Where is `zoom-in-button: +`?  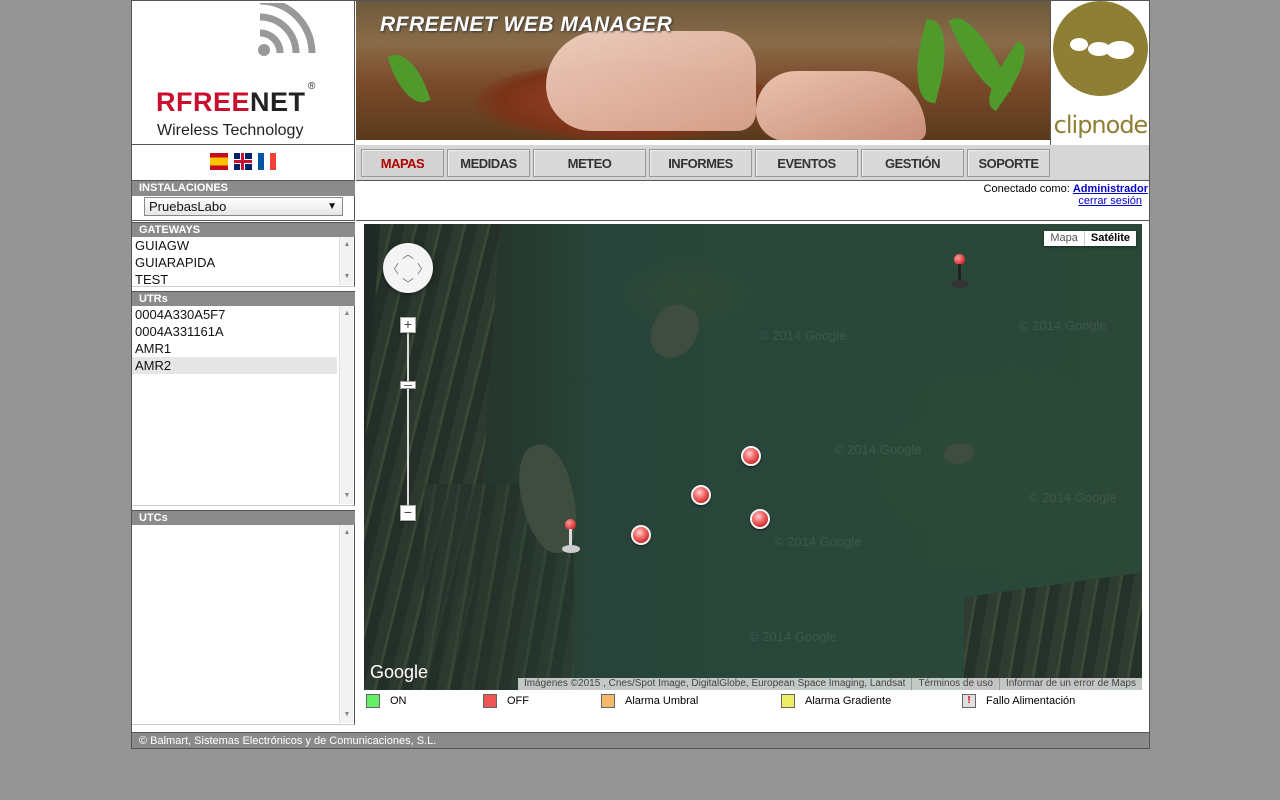 zoom-in-button: + is located at coordinates (408, 325).